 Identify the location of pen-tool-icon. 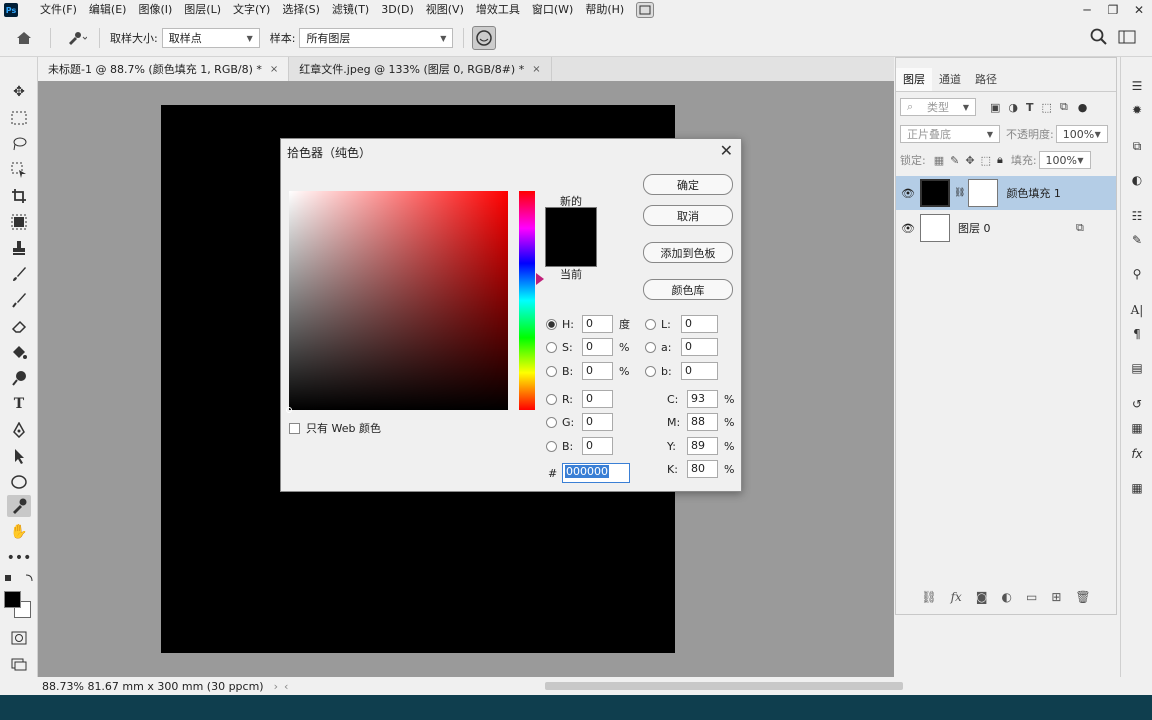
(19, 430).